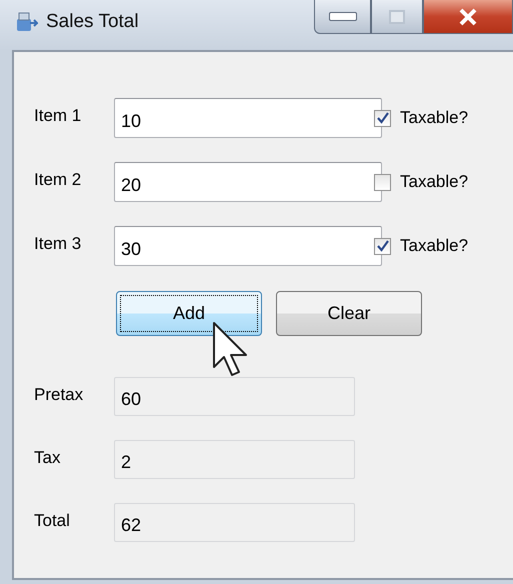  What do you see at coordinates (234, 396) in the screenshot?
I see `output-field: 60` at bounding box center [234, 396].